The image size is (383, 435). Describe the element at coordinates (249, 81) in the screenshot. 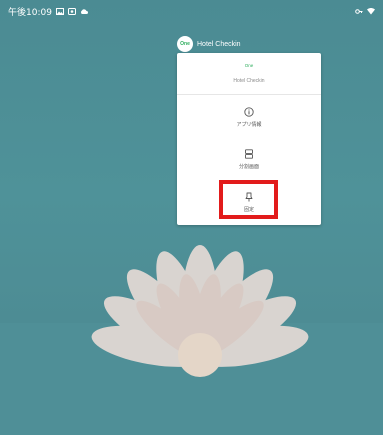

I see `menu-title: Hotel Checkin` at that location.